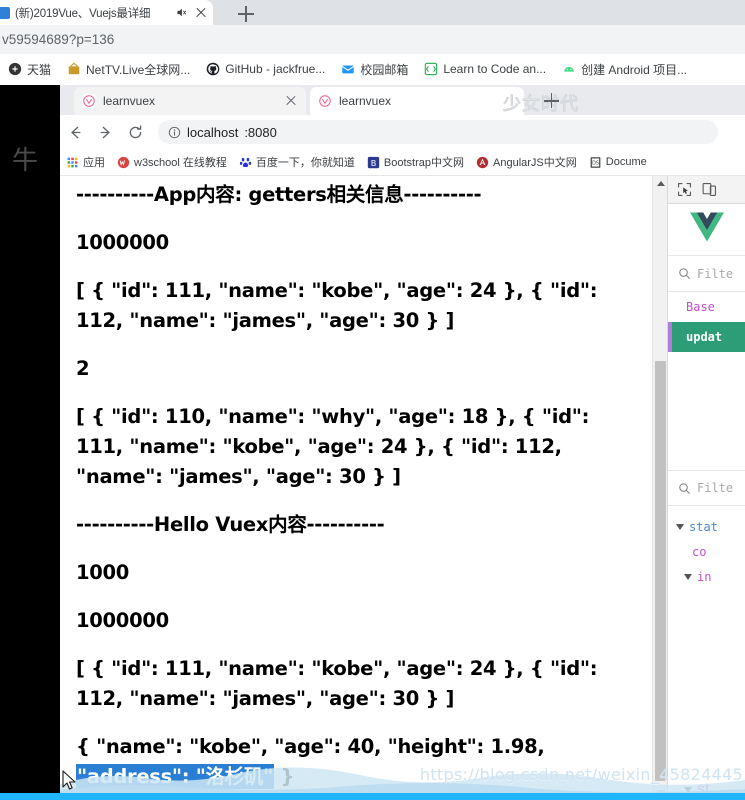 The height and width of the screenshot is (800, 745). I want to click on bookmark-baidu: 百度一下，你就知道, so click(297, 162).